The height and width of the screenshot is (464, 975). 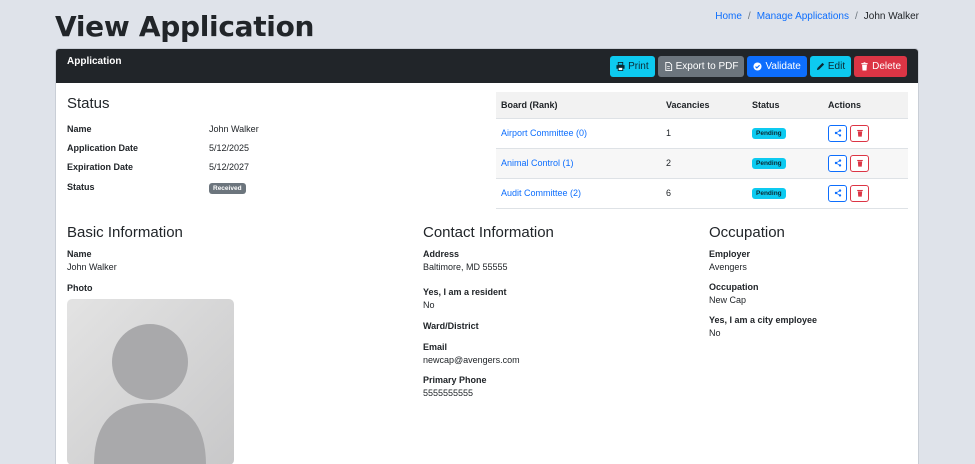 I want to click on file-pdf-icon, so click(x=668, y=66).